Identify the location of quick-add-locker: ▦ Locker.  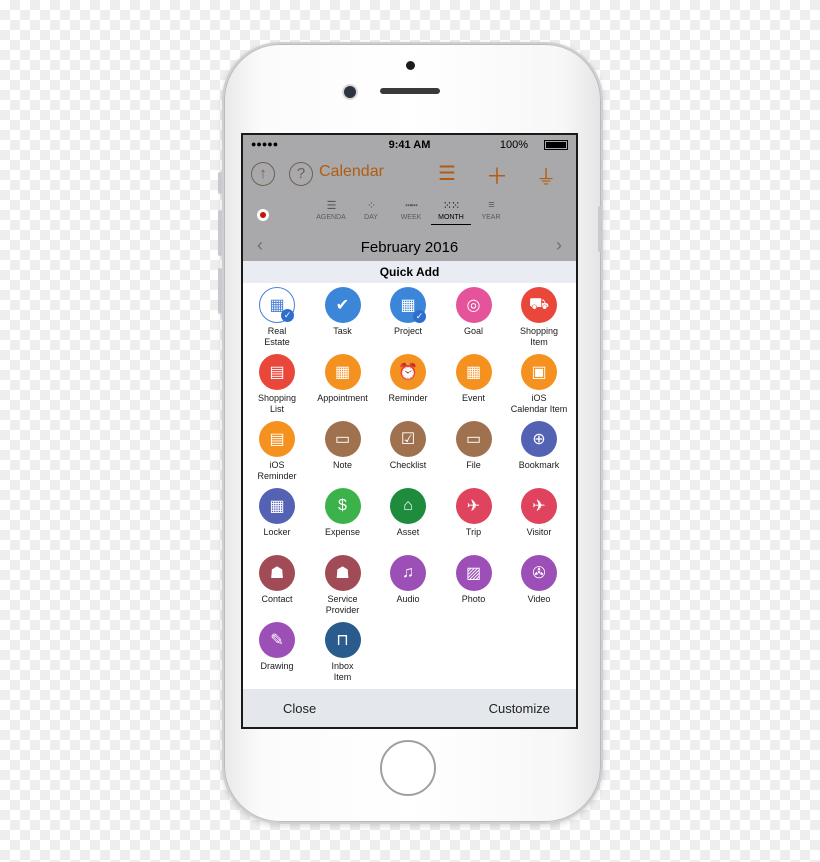
(277, 513).